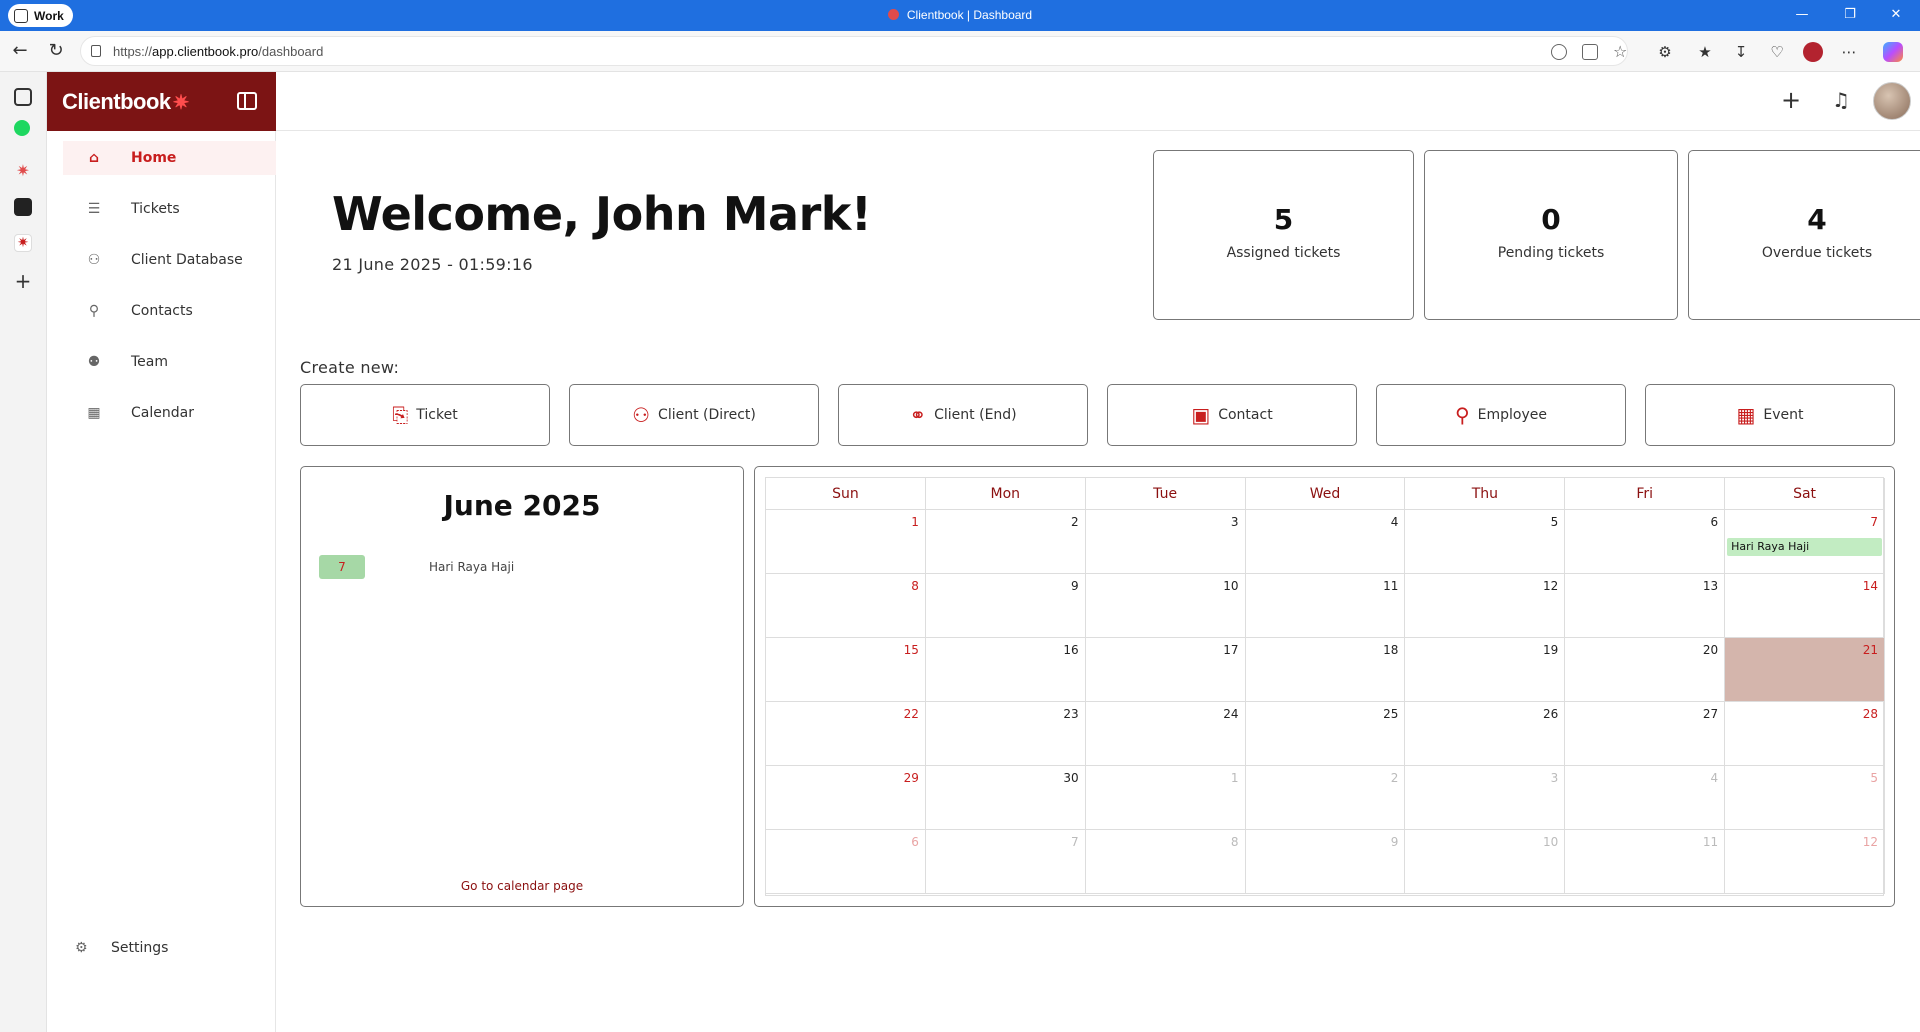 The width and height of the screenshot is (1920, 1032). Describe the element at coordinates (1841, 100) in the screenshot. I see `bell-icon: ♫` at that location.